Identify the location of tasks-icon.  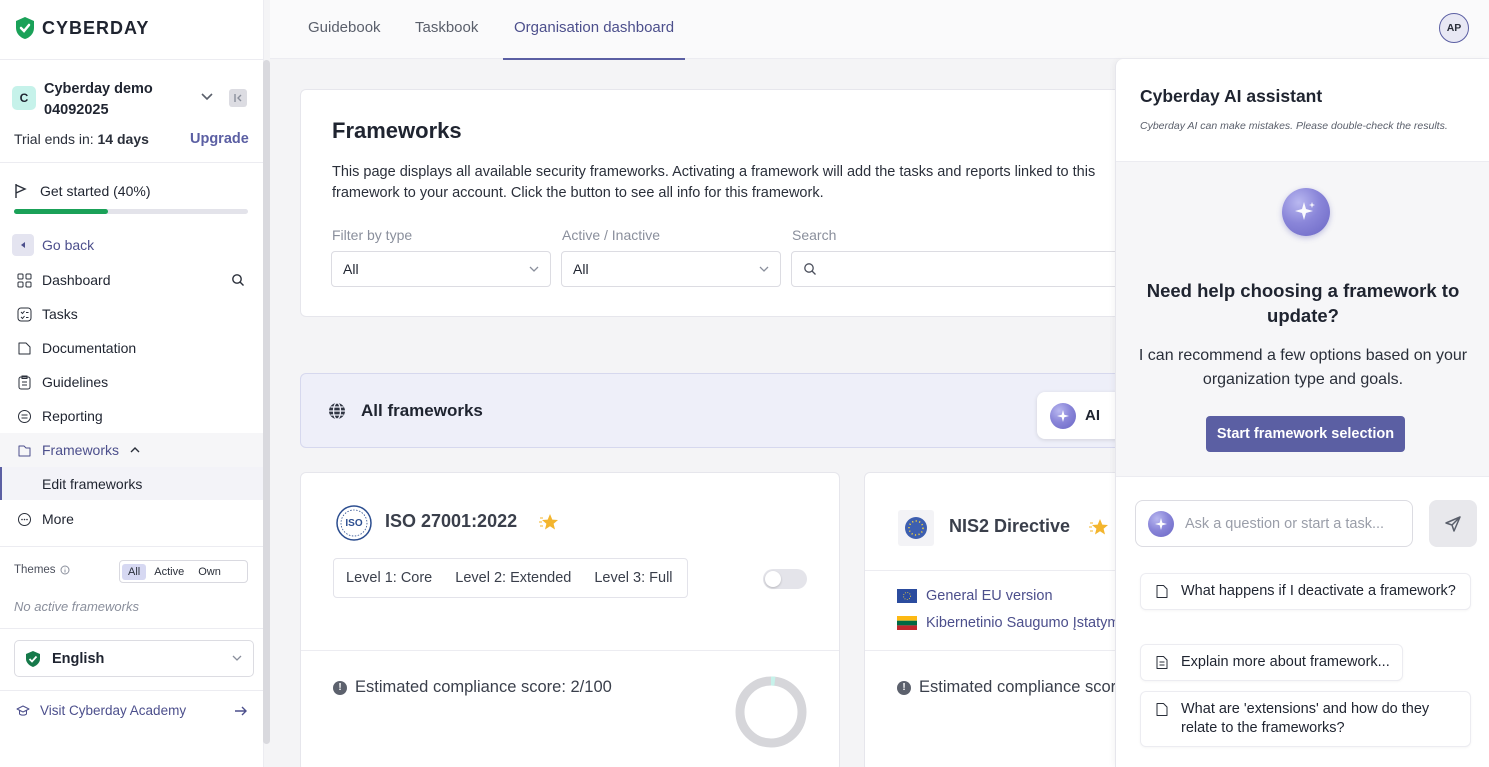
(24, 314).